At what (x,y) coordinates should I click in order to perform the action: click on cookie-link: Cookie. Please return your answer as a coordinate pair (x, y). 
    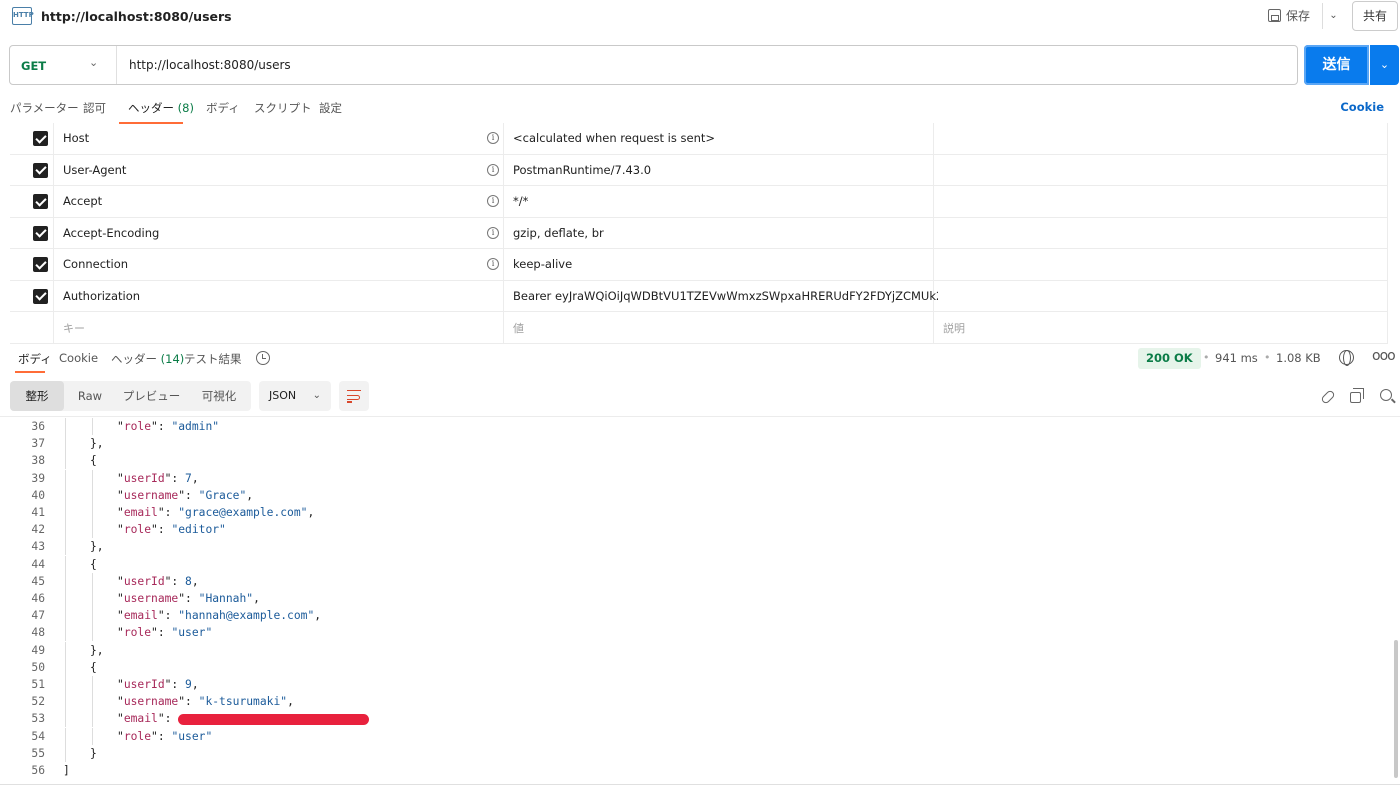
    Looking at the image, I should click on (1362, 107).